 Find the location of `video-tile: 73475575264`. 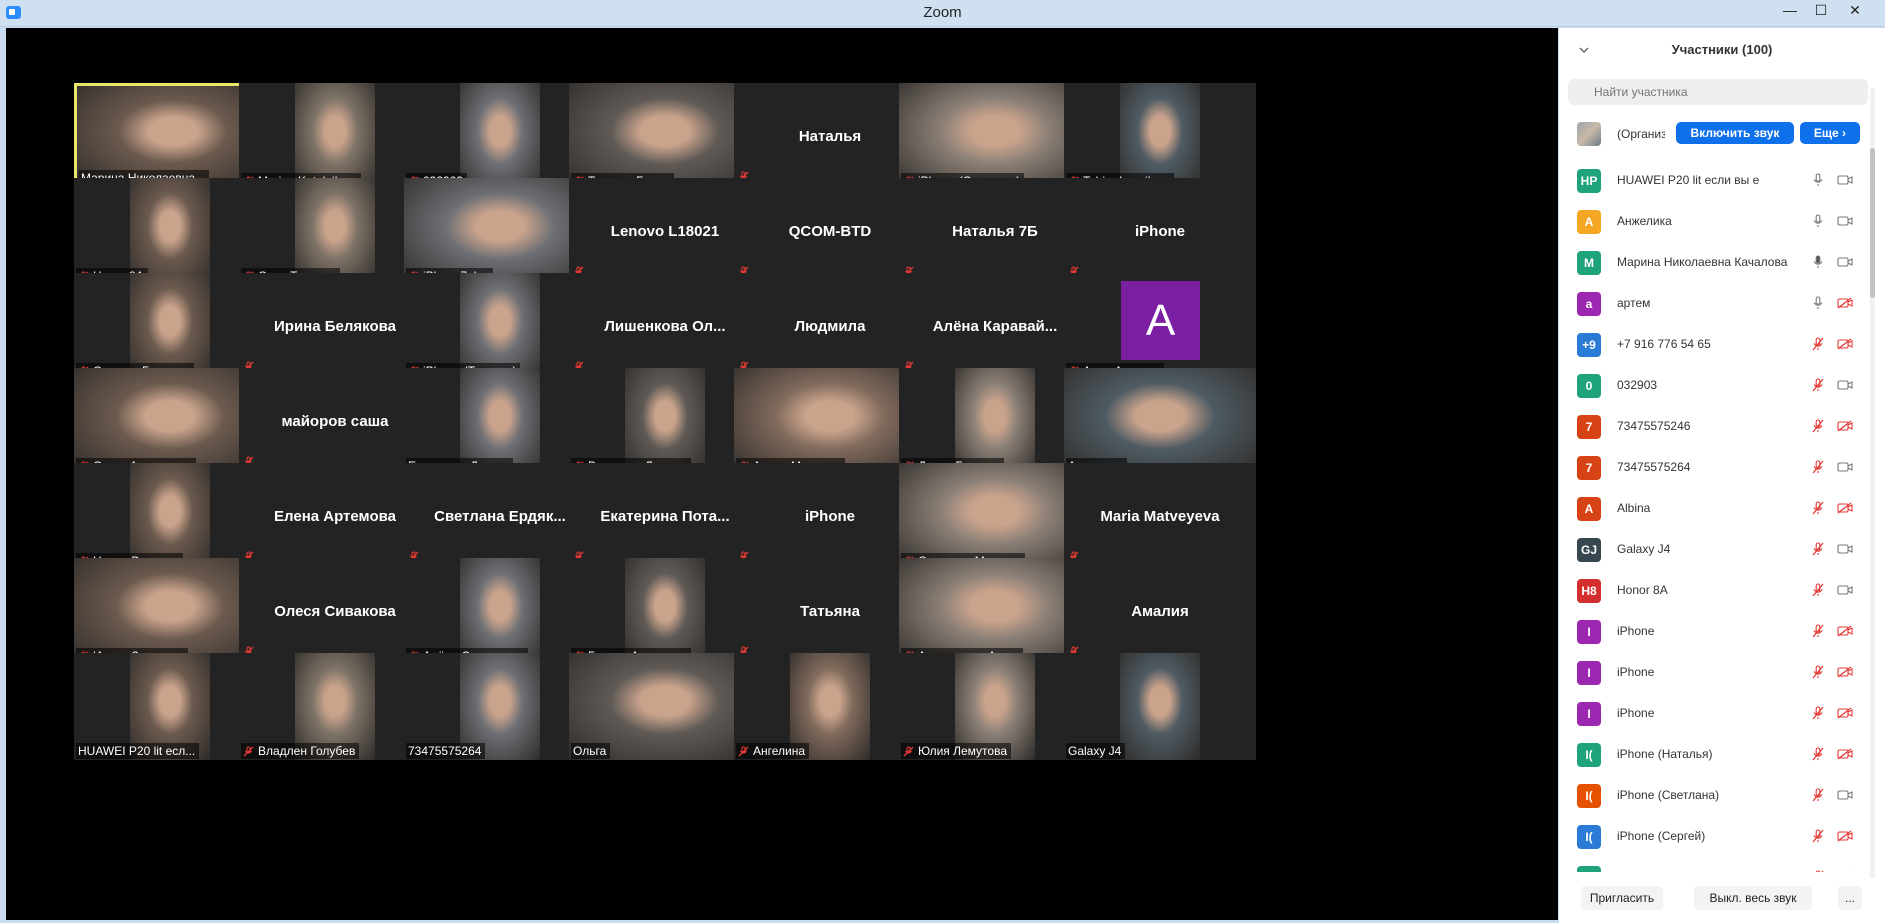

video-tile: 73475575264 is located at coordinates (500, 706).